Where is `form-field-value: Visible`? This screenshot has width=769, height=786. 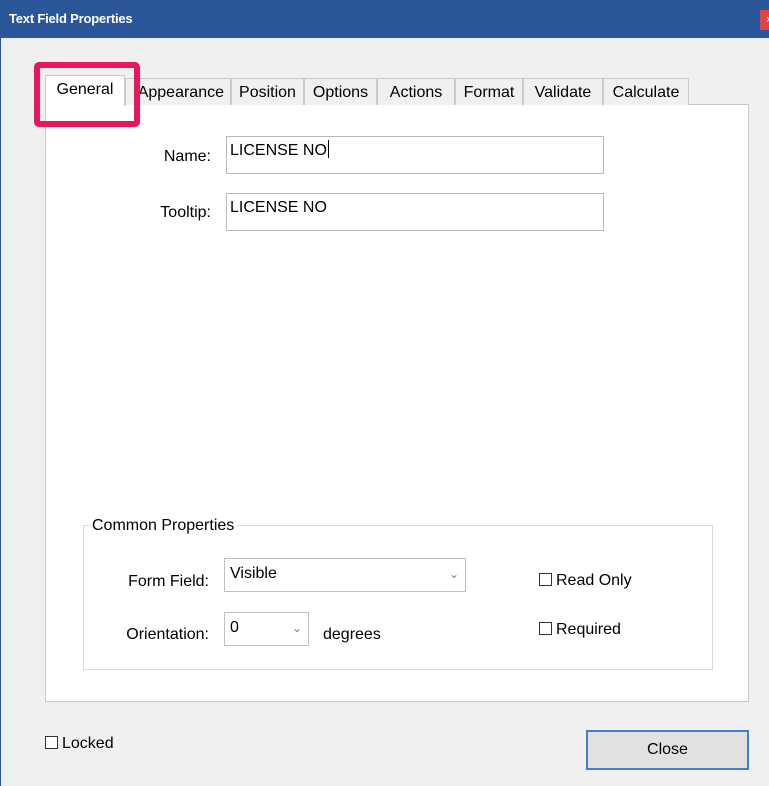
form-field-value: Visible is located at coordinates (253, 573).